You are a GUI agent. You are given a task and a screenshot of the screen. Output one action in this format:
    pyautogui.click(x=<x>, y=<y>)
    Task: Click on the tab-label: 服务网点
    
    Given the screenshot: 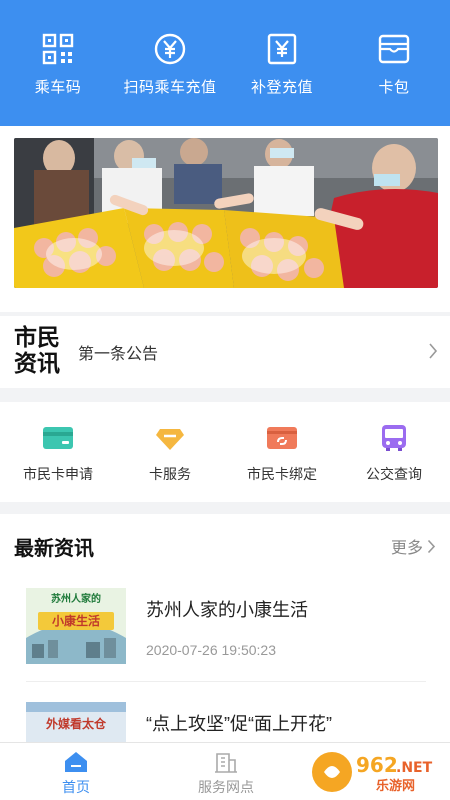 What is the action you would take?
    pyautogui.click(x=226, y=787)
    